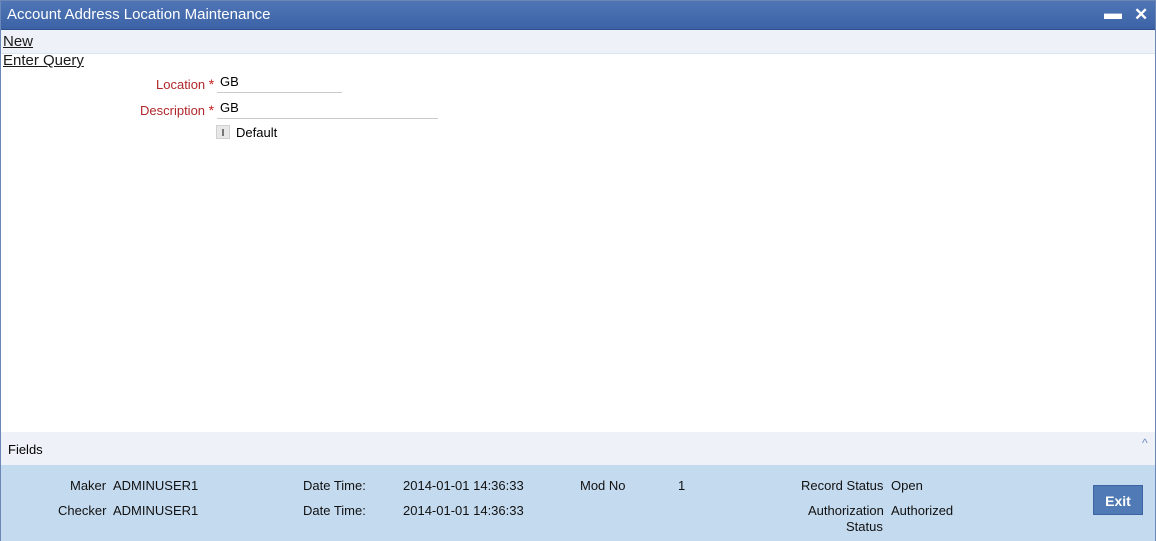 This screenshot has width=1156, height=541. Describe the element at coordinates (463, 485) in the screenshot. I see `maker-datetime-value: 2014-01-01 14:36:33` at that location.